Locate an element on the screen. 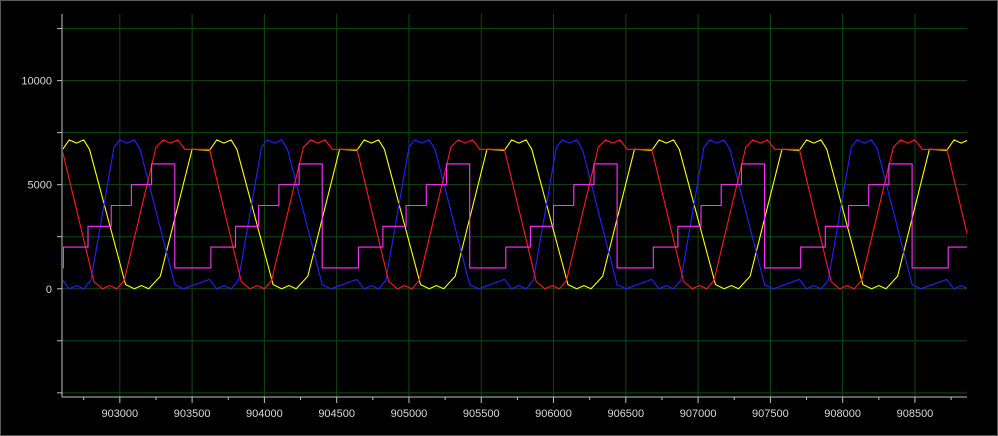  y-tick-label: 0 is located at coordinates (49, 290).